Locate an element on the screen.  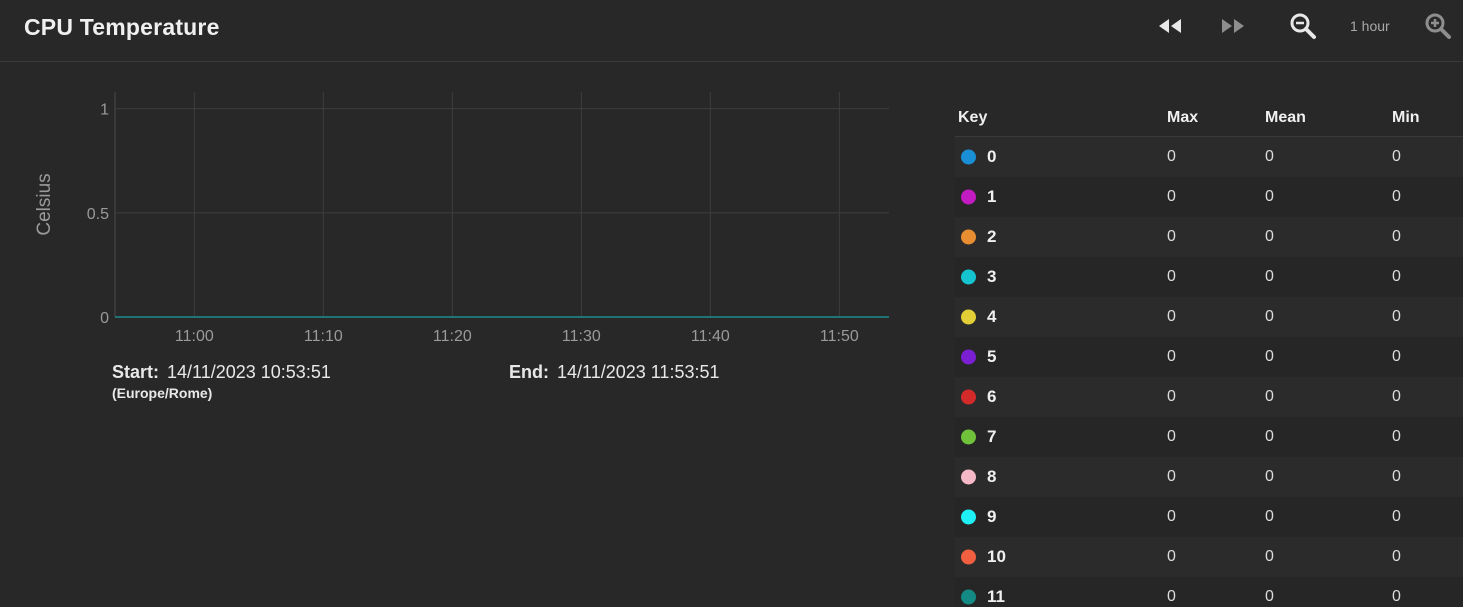
x-tick-label: 11:00 is located at coordinates (194, 336).